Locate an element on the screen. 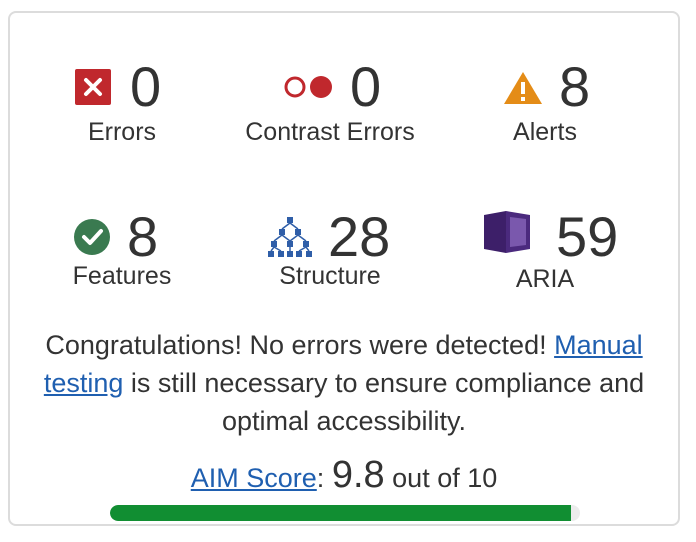  aim-score-bar-fill is located at coordinates (340, 513).